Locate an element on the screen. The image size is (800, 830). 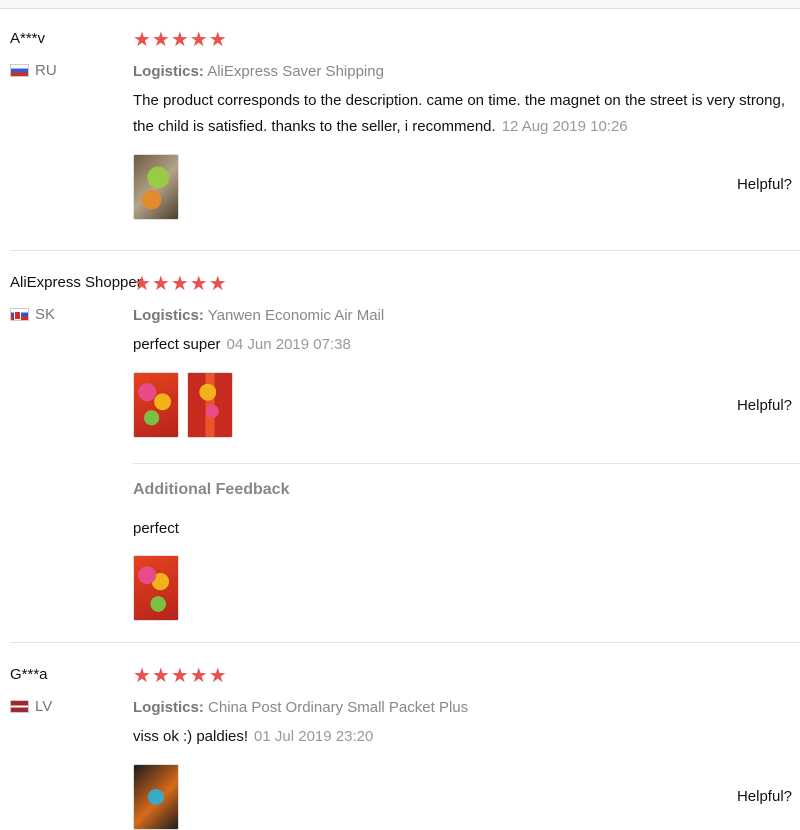
country-code: LV is located at coordinates (44, 706).